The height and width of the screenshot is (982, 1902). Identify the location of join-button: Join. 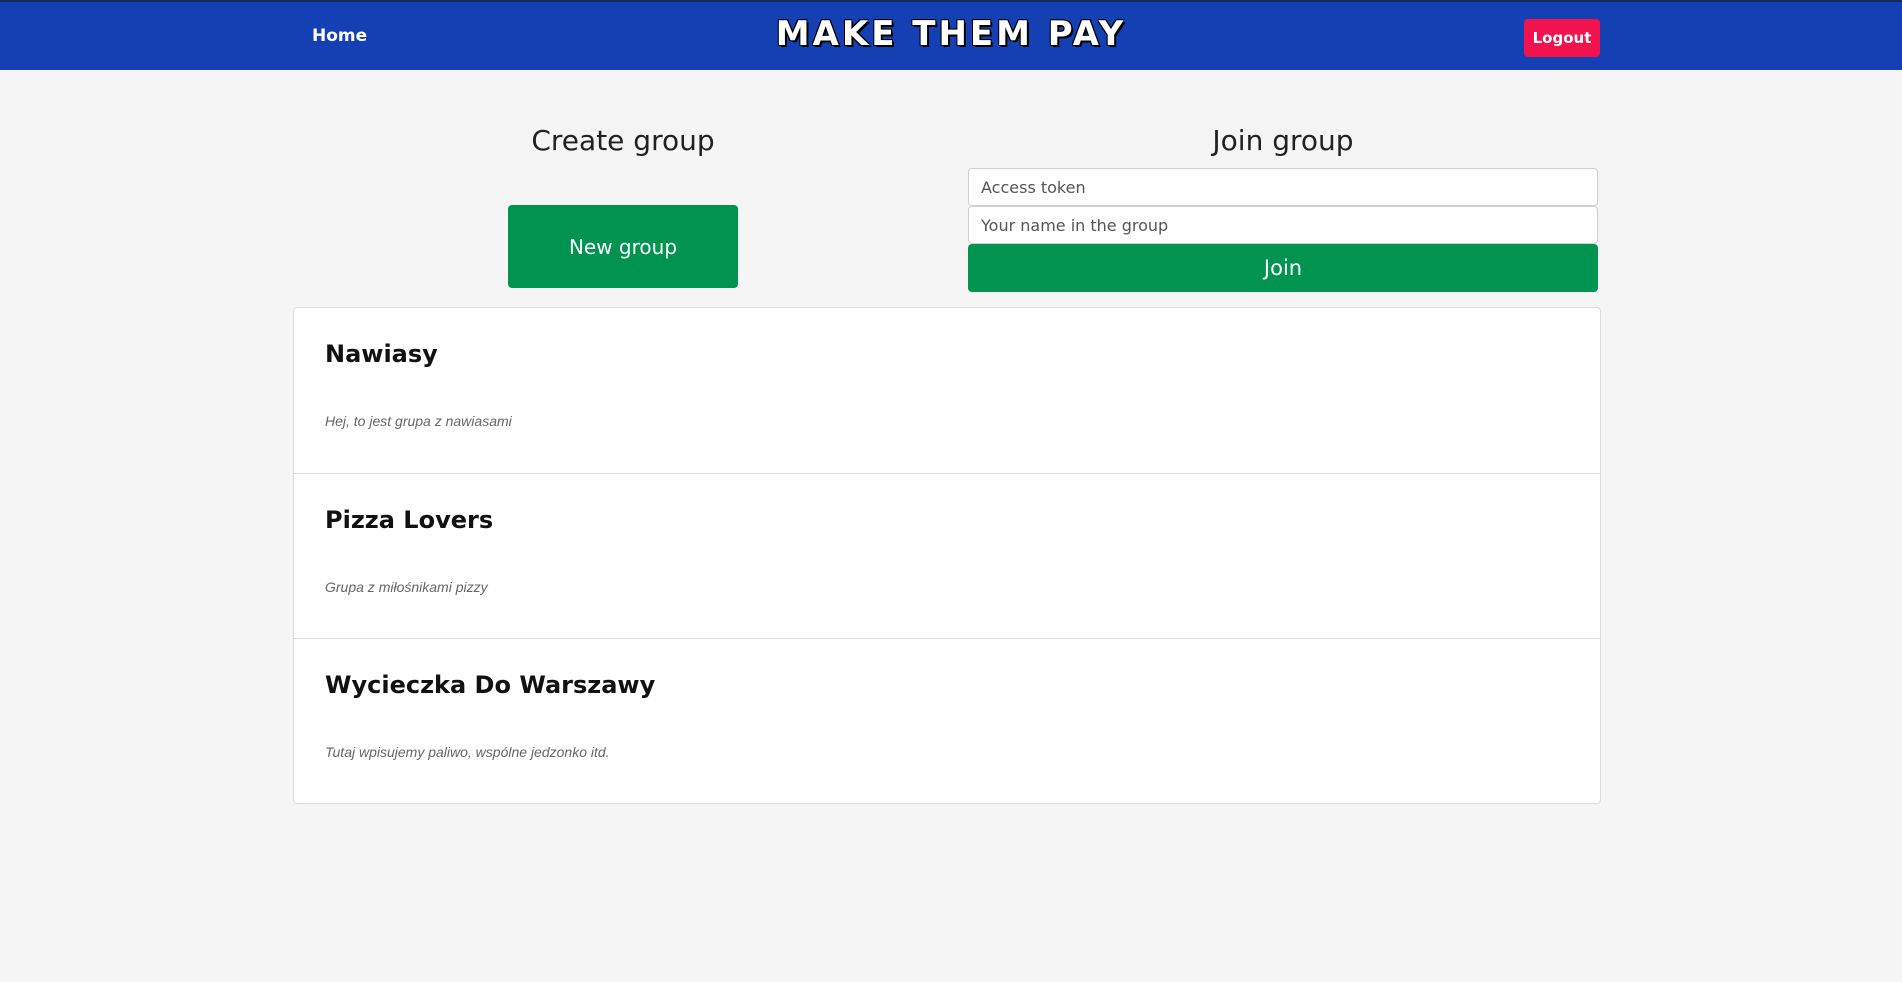
(1283, 268).